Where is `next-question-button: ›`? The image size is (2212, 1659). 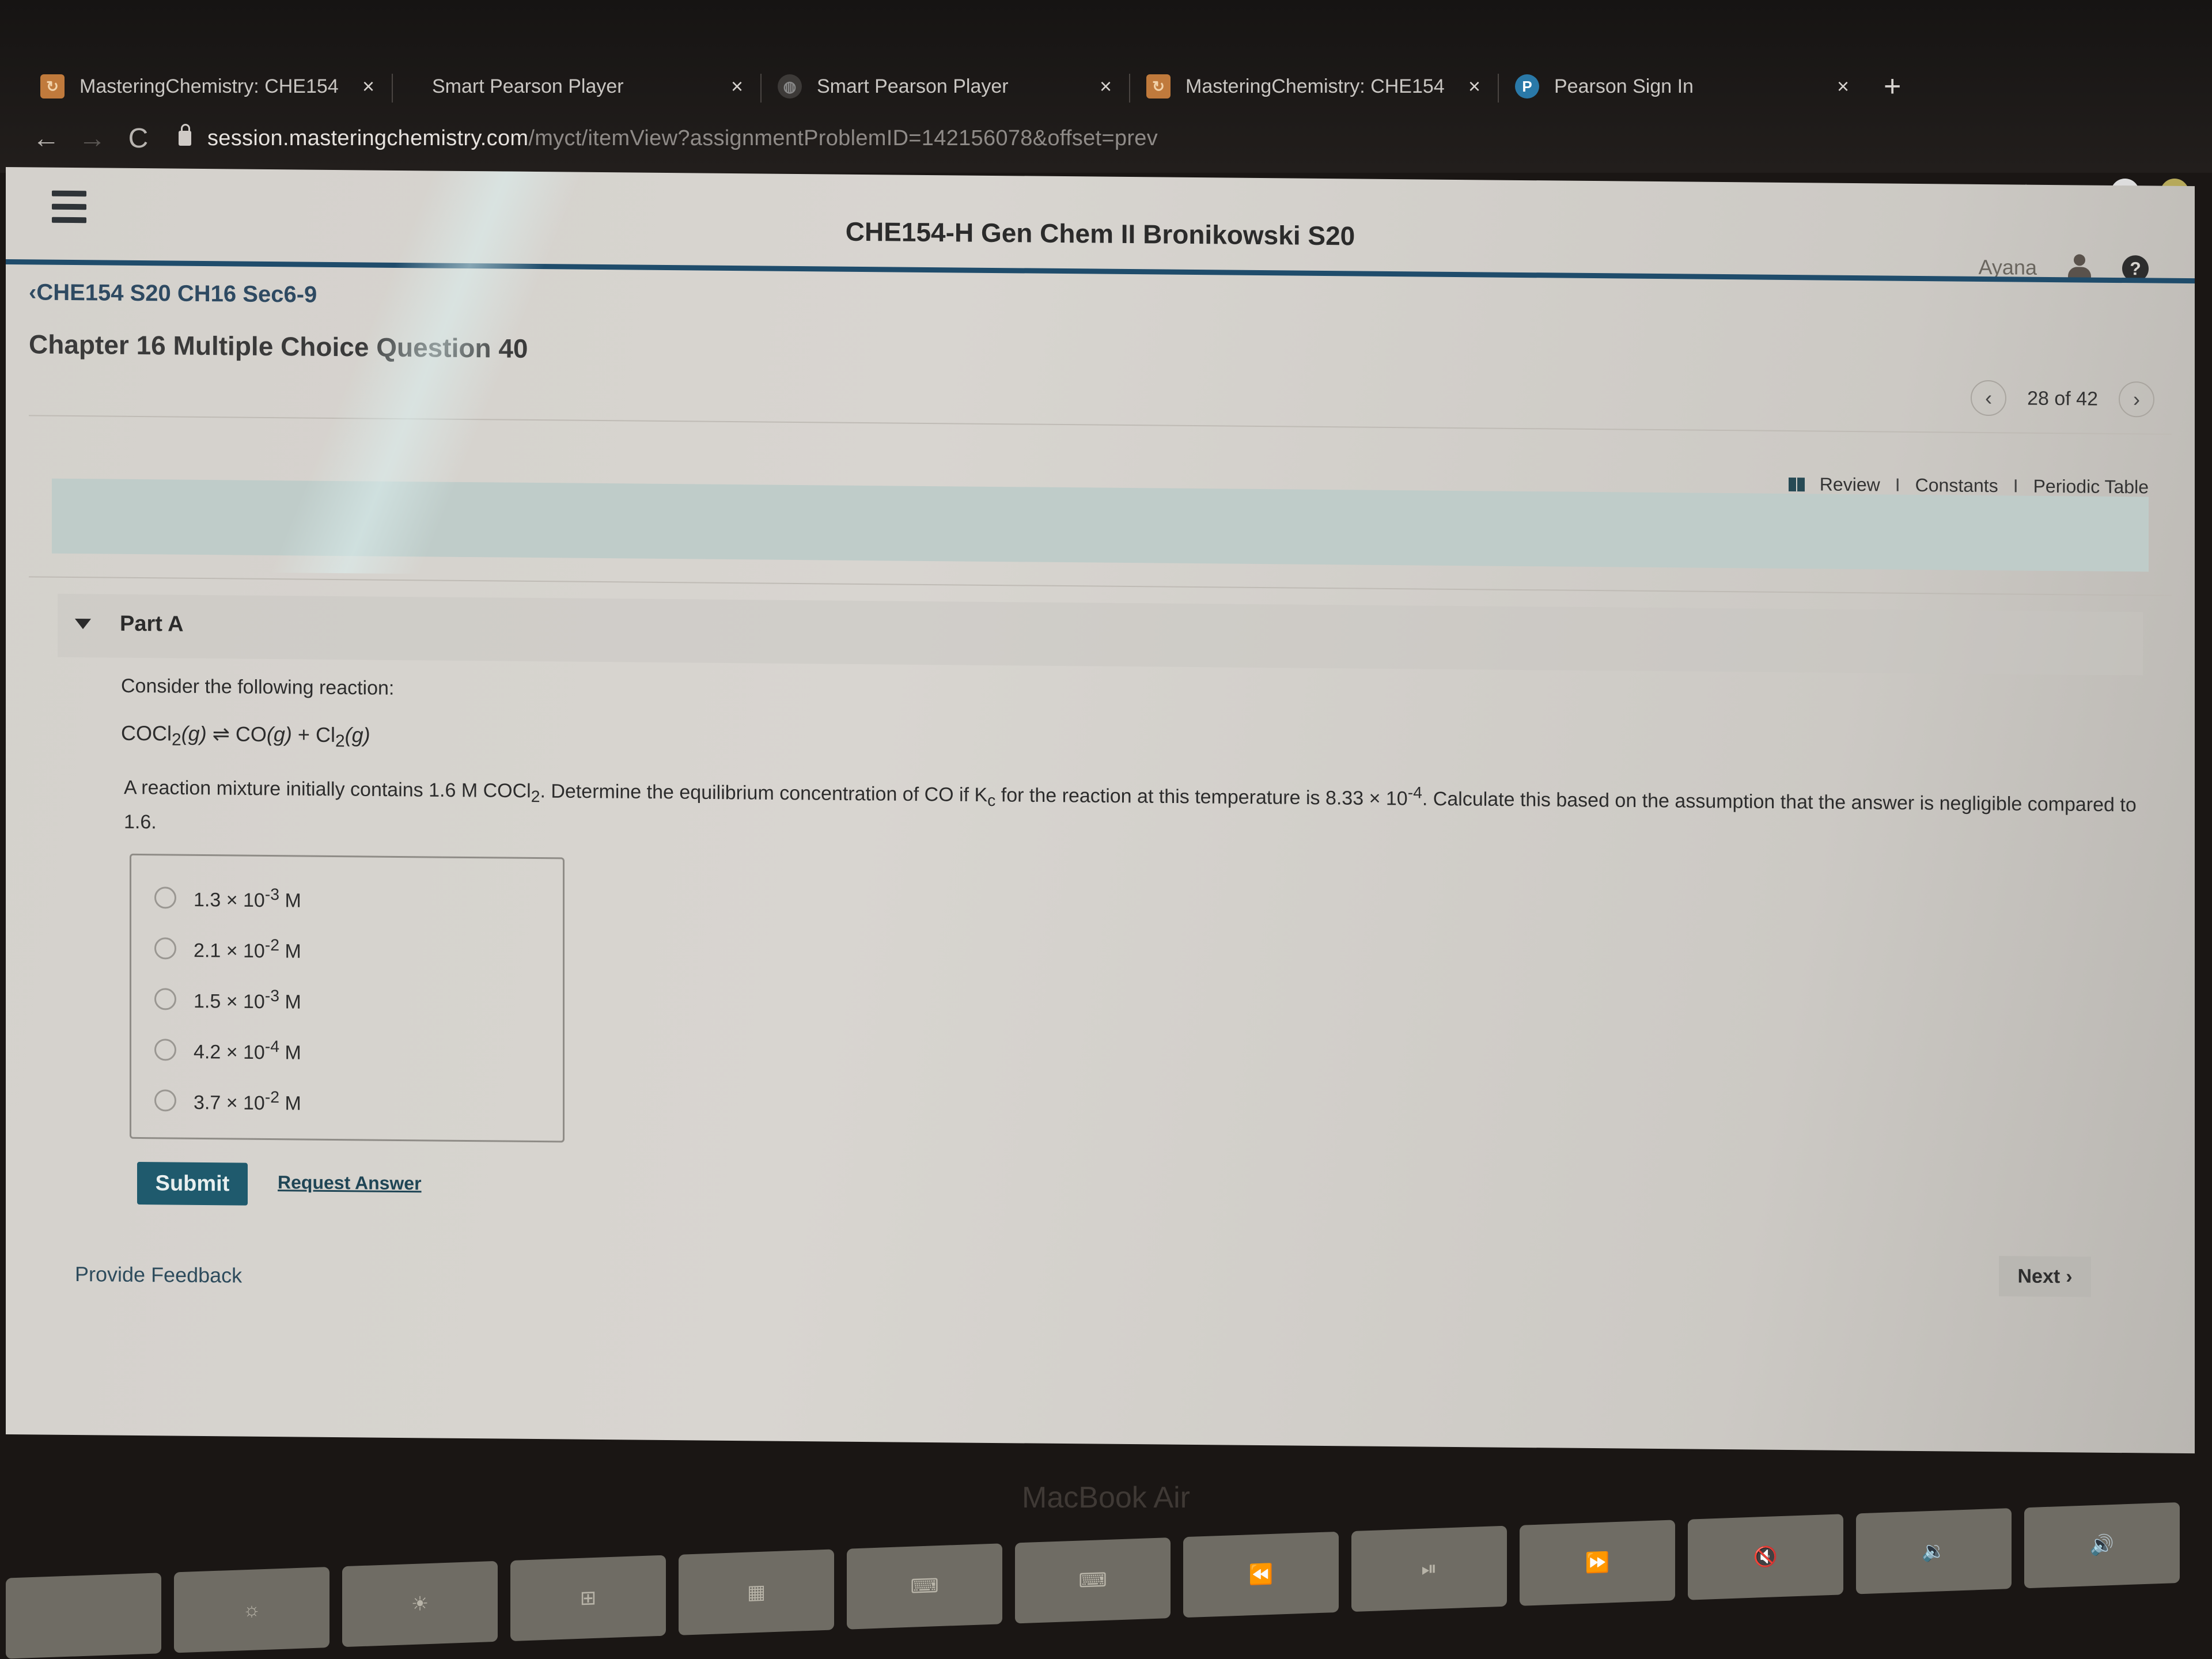 next-question-button: › is located at coordinates (2136, 399).